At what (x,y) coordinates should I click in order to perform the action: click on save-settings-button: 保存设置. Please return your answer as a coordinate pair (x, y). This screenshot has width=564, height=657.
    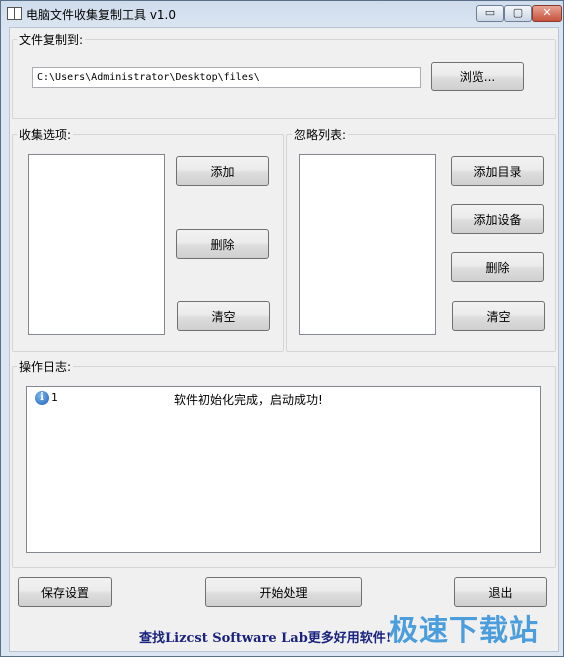
    Looking at the image, I should click on (65, 592).